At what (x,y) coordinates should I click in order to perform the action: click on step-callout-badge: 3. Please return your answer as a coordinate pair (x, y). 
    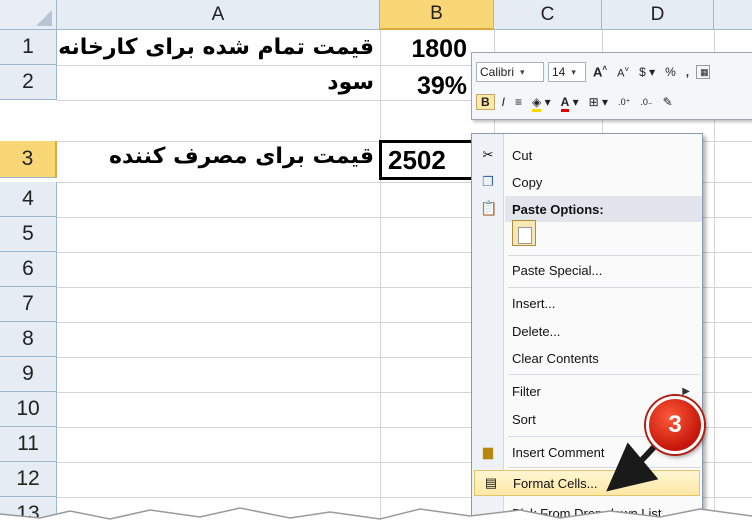
    Looking at the image, I should click on (675, 425).